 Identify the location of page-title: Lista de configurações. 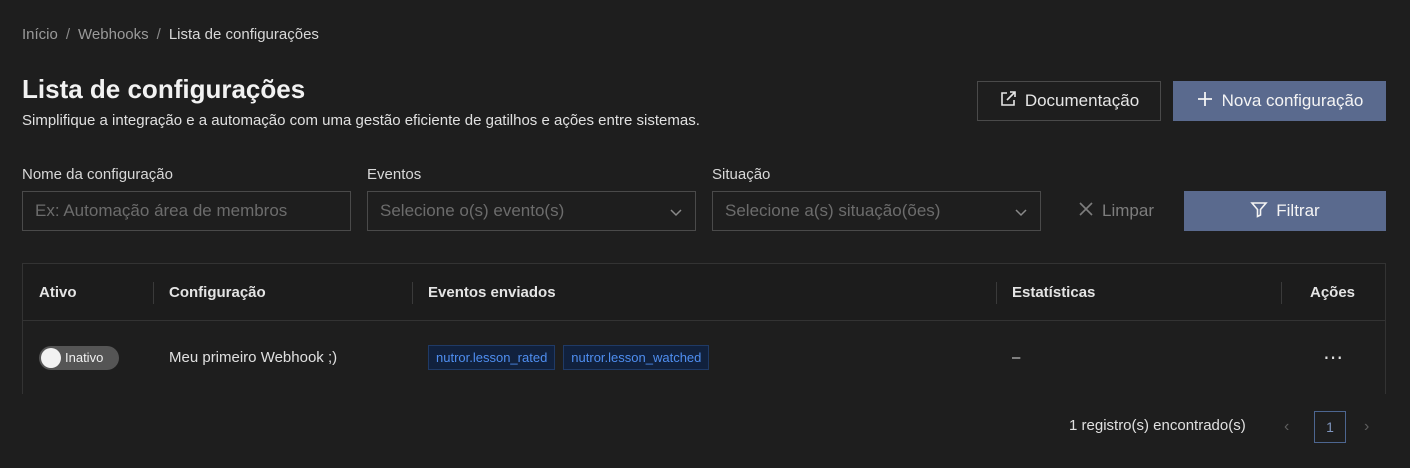
(164, 89).